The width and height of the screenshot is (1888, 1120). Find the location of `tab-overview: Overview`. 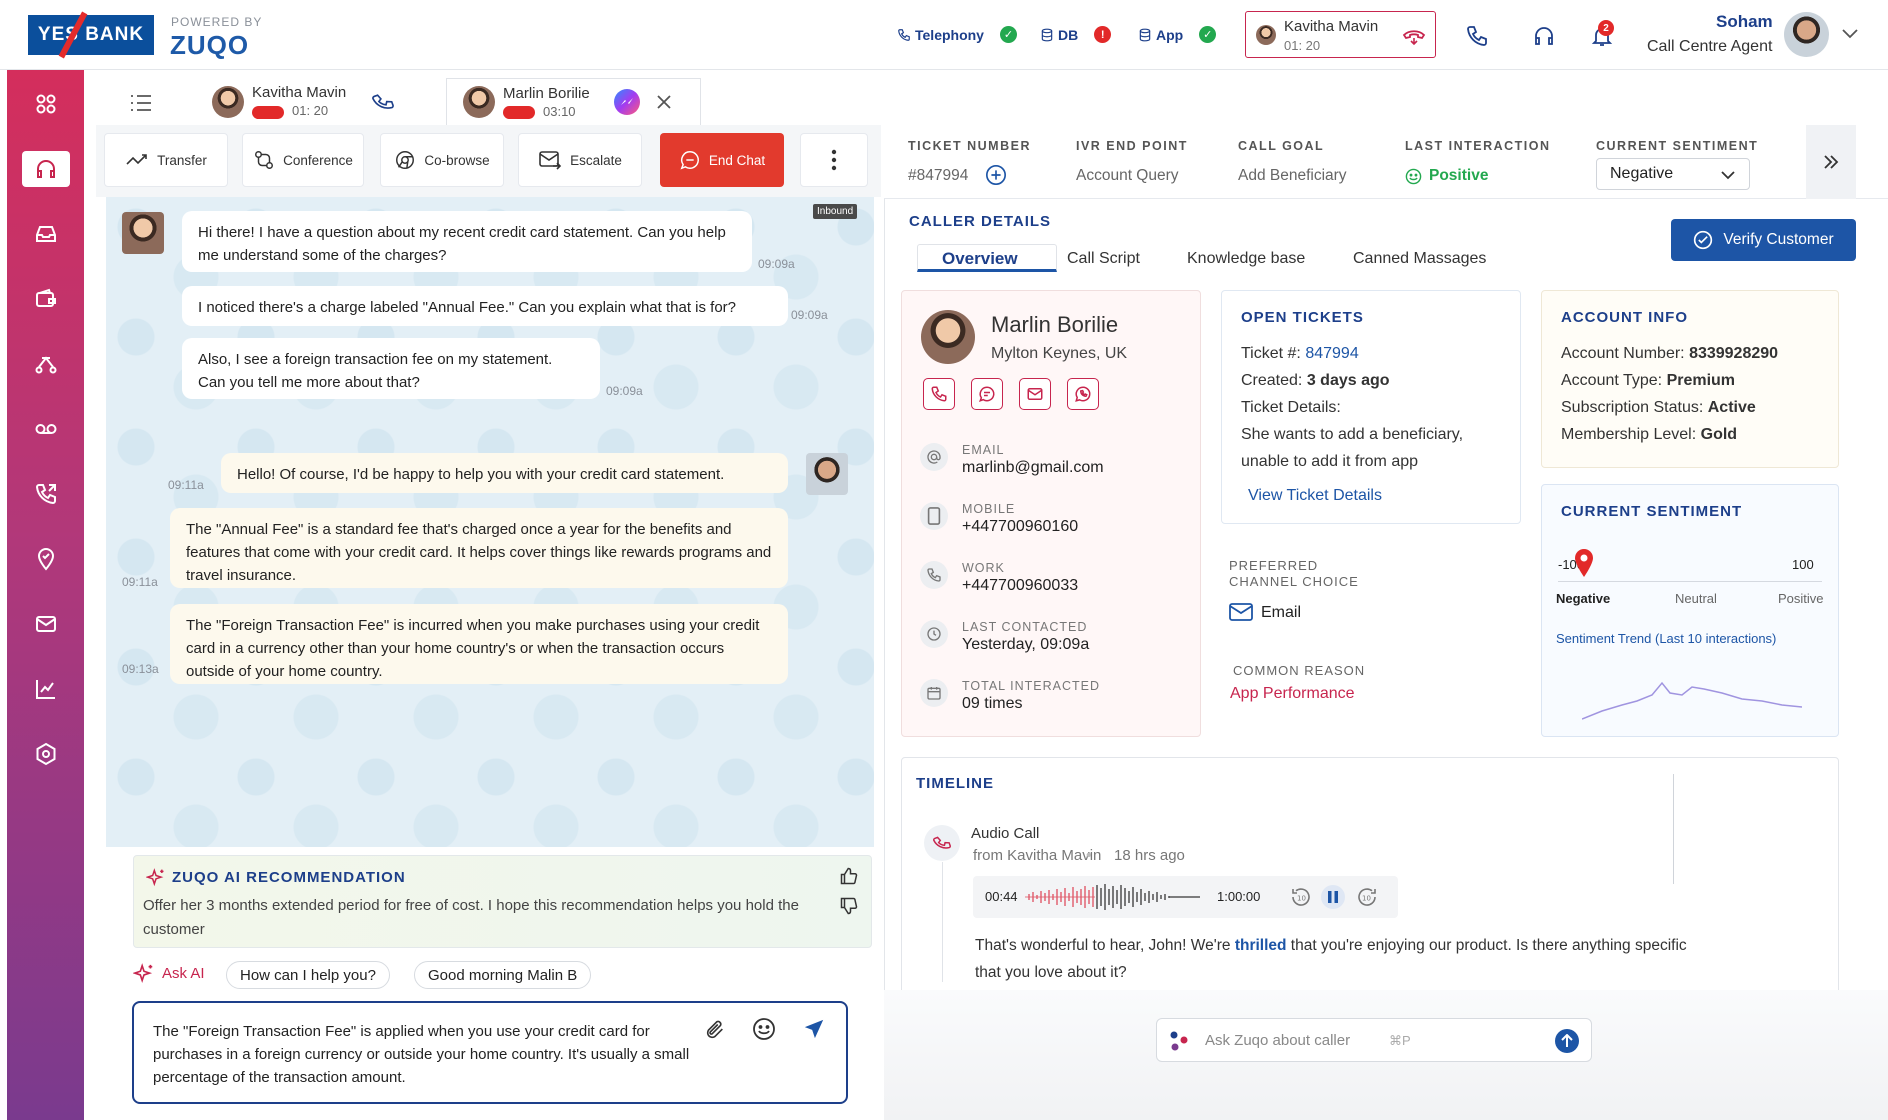

tab-overview: Overview is located at coordinates (980, 259).